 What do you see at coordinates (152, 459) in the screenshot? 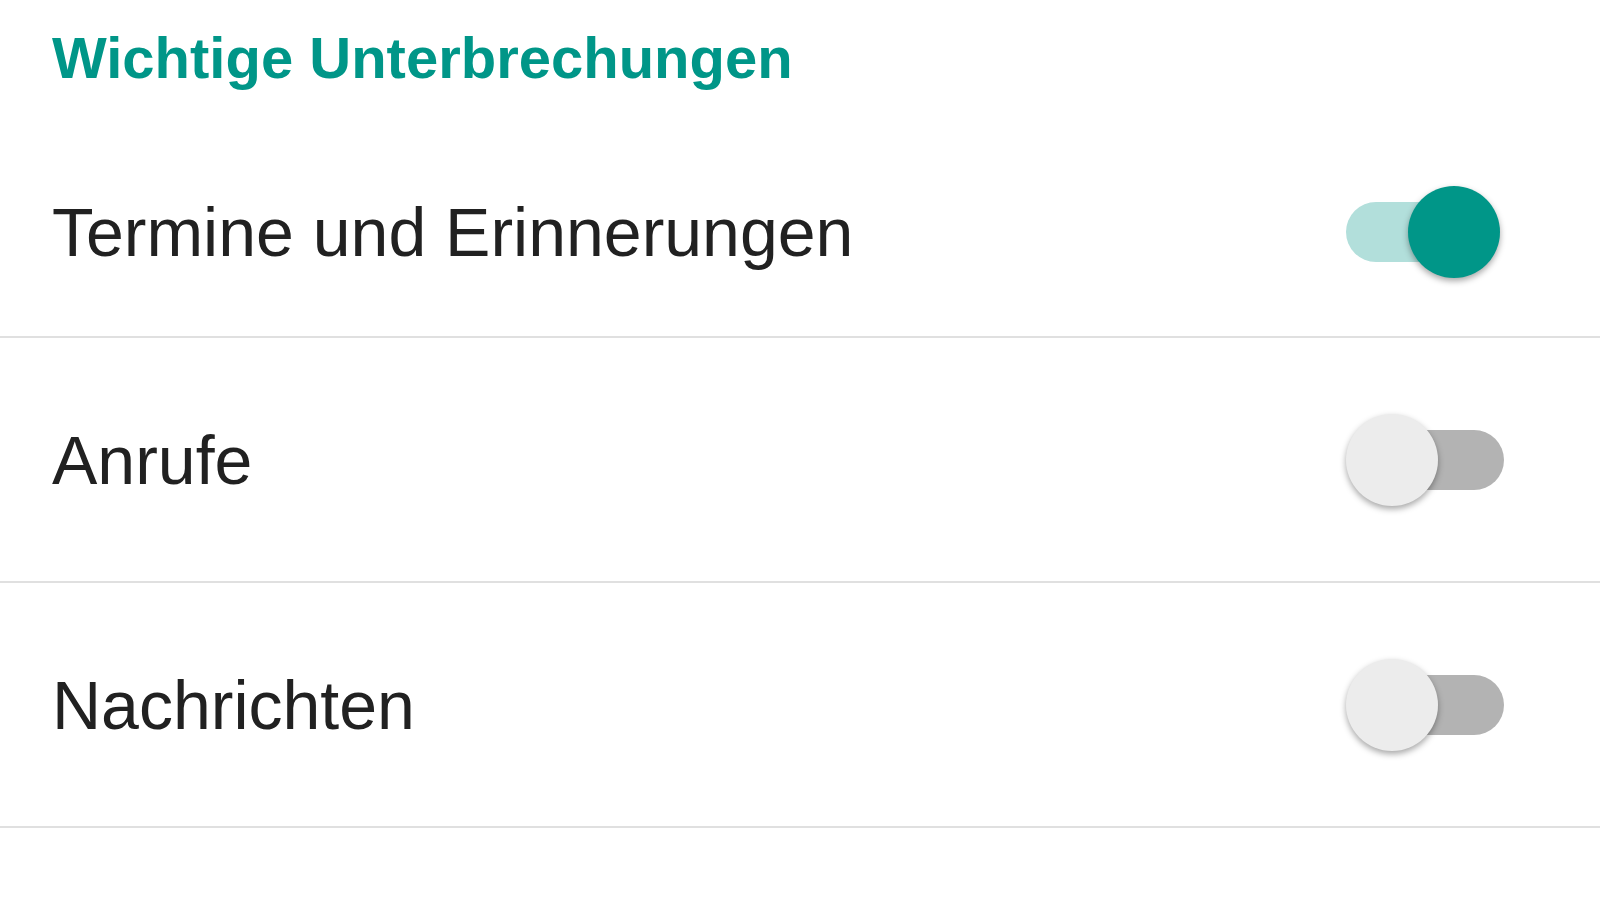
I see `setting-label: Anrufe` at bounding box center [152, 459].